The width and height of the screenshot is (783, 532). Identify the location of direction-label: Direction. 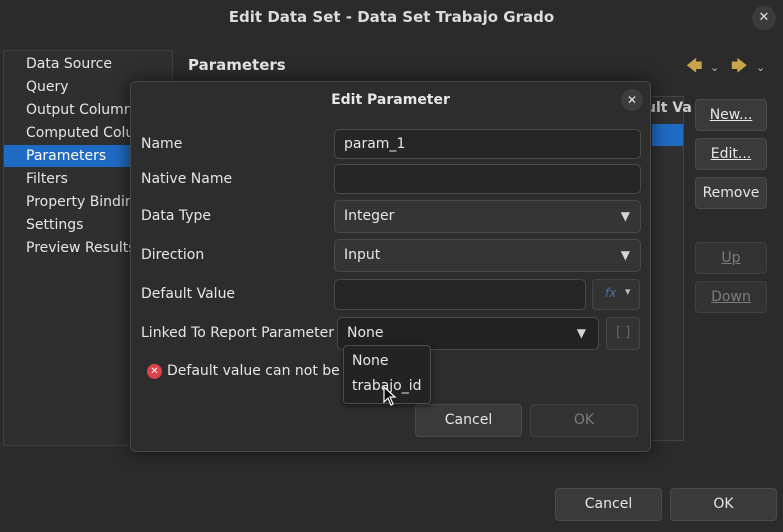
(173, 255).